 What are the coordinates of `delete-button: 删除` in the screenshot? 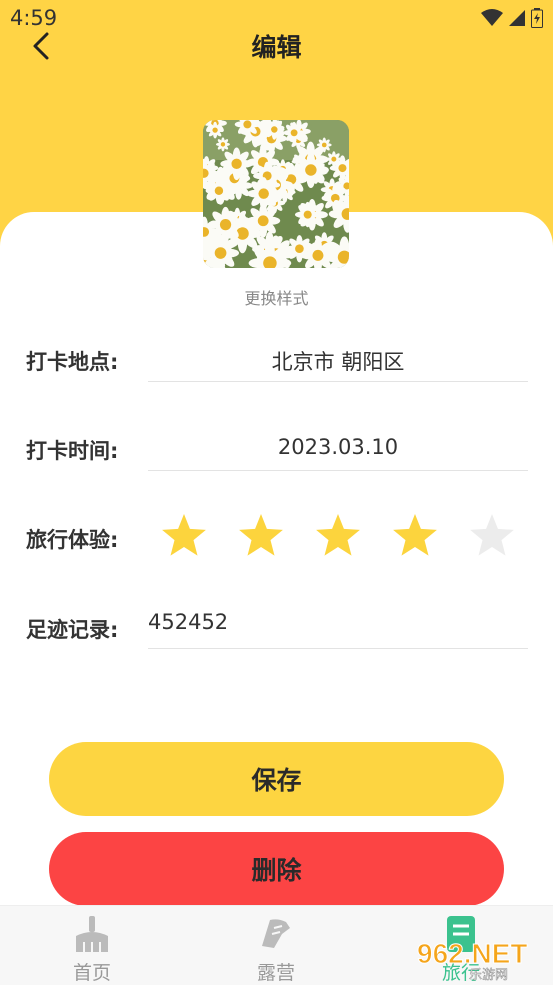 It's located at (276, 869).